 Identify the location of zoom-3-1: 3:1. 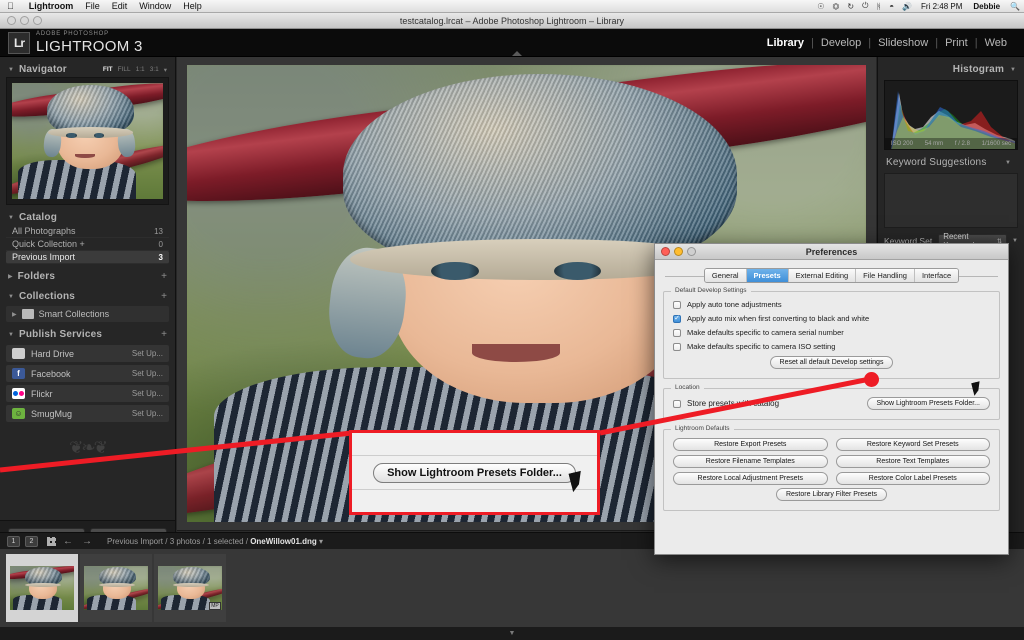
(154, 69).